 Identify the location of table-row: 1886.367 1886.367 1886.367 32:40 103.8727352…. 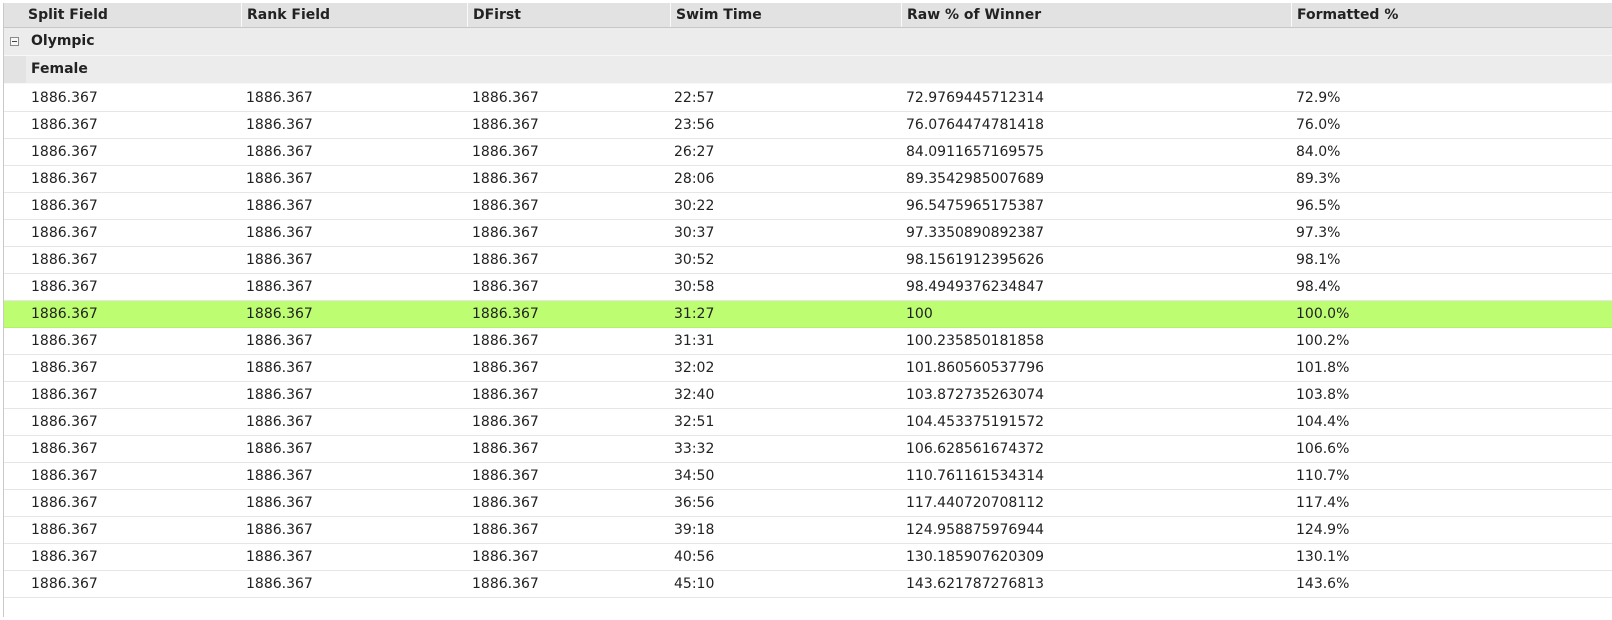
(808, 395).